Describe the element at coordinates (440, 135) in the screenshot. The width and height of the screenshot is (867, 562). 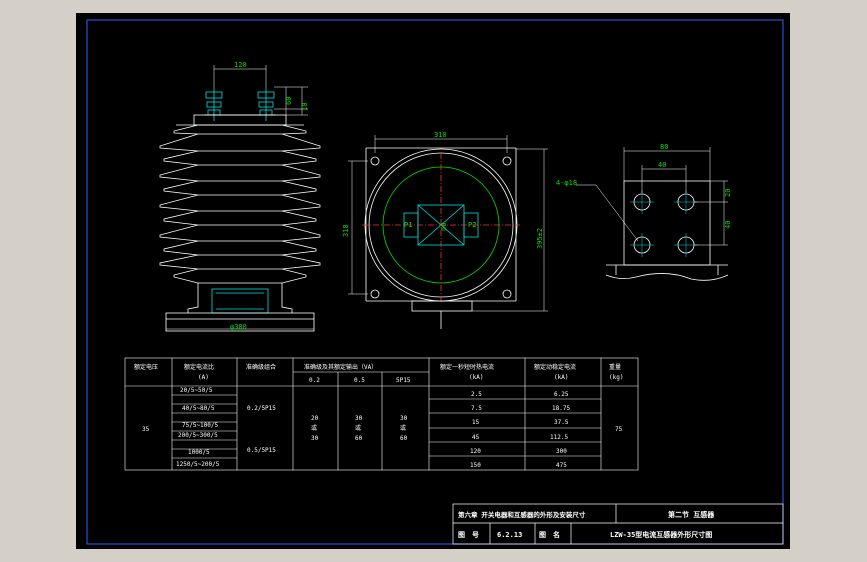
I see `dim-top-width: 310` at that location.